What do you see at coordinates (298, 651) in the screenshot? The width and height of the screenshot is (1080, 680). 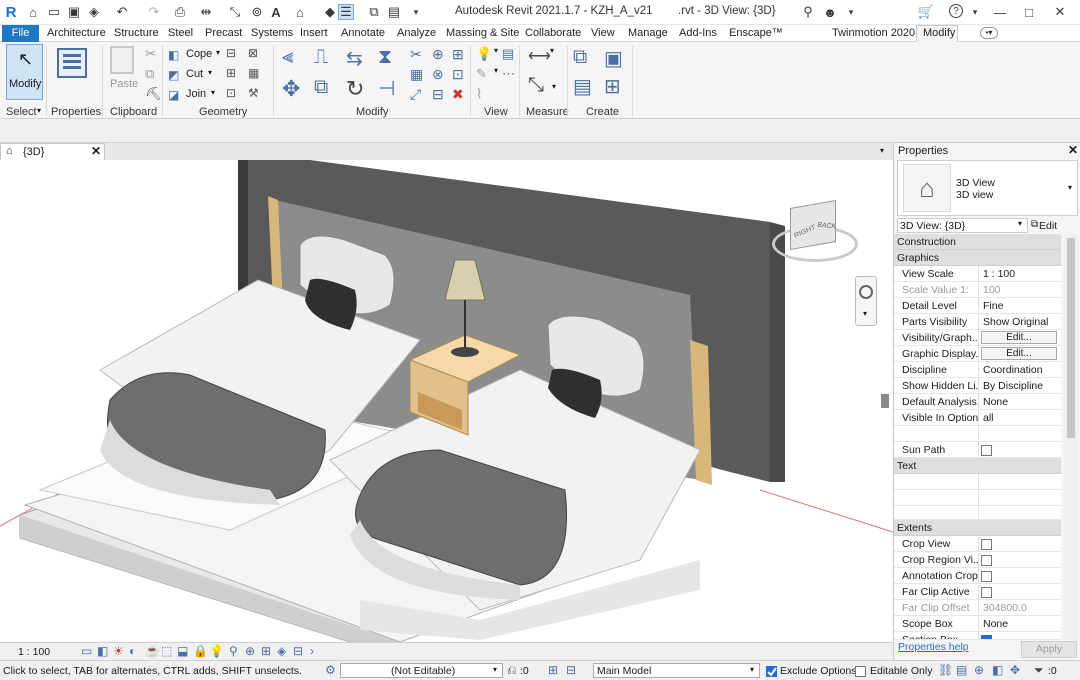 I see `constraints-icon: ⊟` at bounding box center [298, 651].